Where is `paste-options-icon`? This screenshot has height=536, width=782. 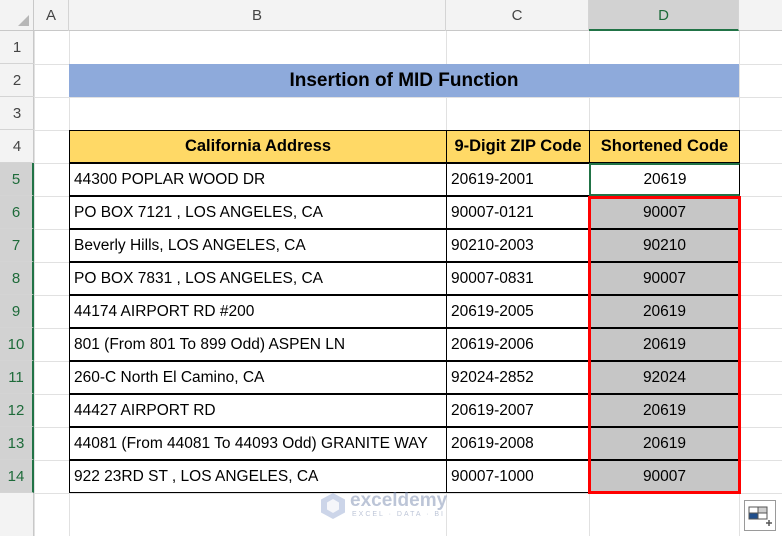 paste-options-icon is located at coordinates (760, 516).